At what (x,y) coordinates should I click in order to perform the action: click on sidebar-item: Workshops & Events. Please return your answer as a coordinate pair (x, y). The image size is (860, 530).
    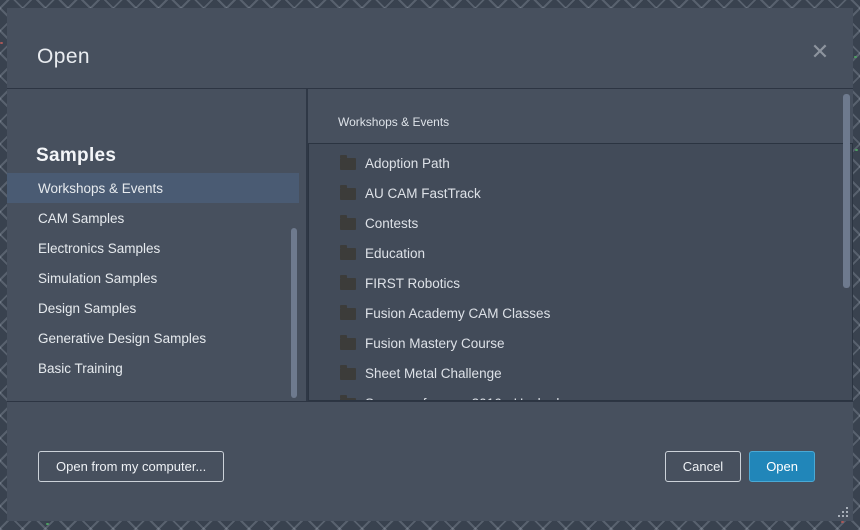
    Looking at the image, I should click on (153, 188).